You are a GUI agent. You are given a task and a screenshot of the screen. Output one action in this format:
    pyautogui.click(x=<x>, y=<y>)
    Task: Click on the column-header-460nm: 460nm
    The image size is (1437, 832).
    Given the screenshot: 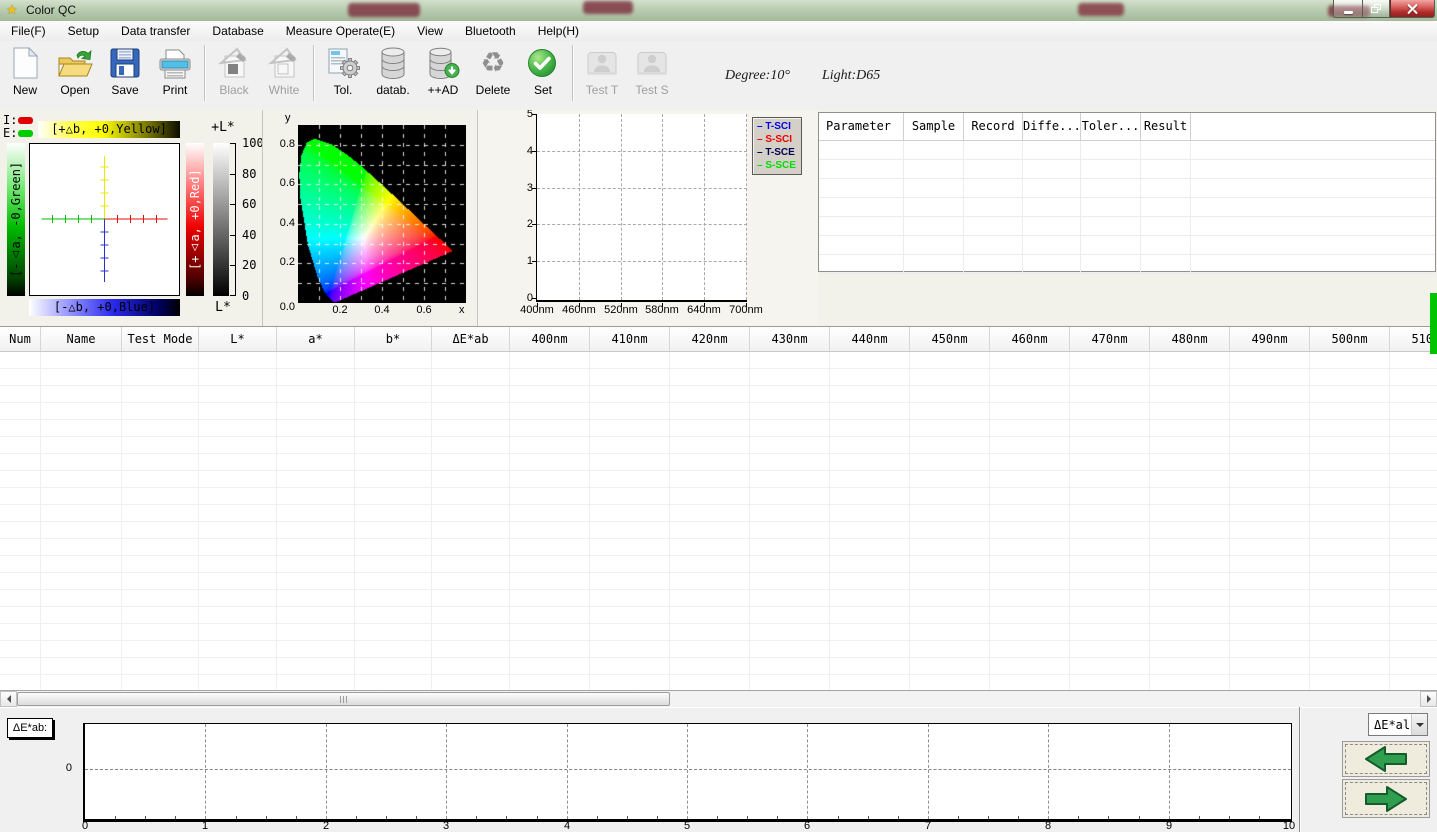 What is the action you would take?
    pyautogui.click(x=1030, y=339)
    